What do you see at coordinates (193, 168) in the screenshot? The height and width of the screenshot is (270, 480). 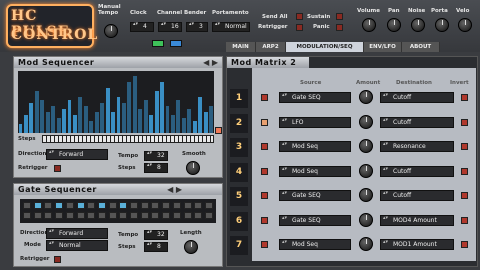 I see `smooth-knob` at bounding box center [193, 168].